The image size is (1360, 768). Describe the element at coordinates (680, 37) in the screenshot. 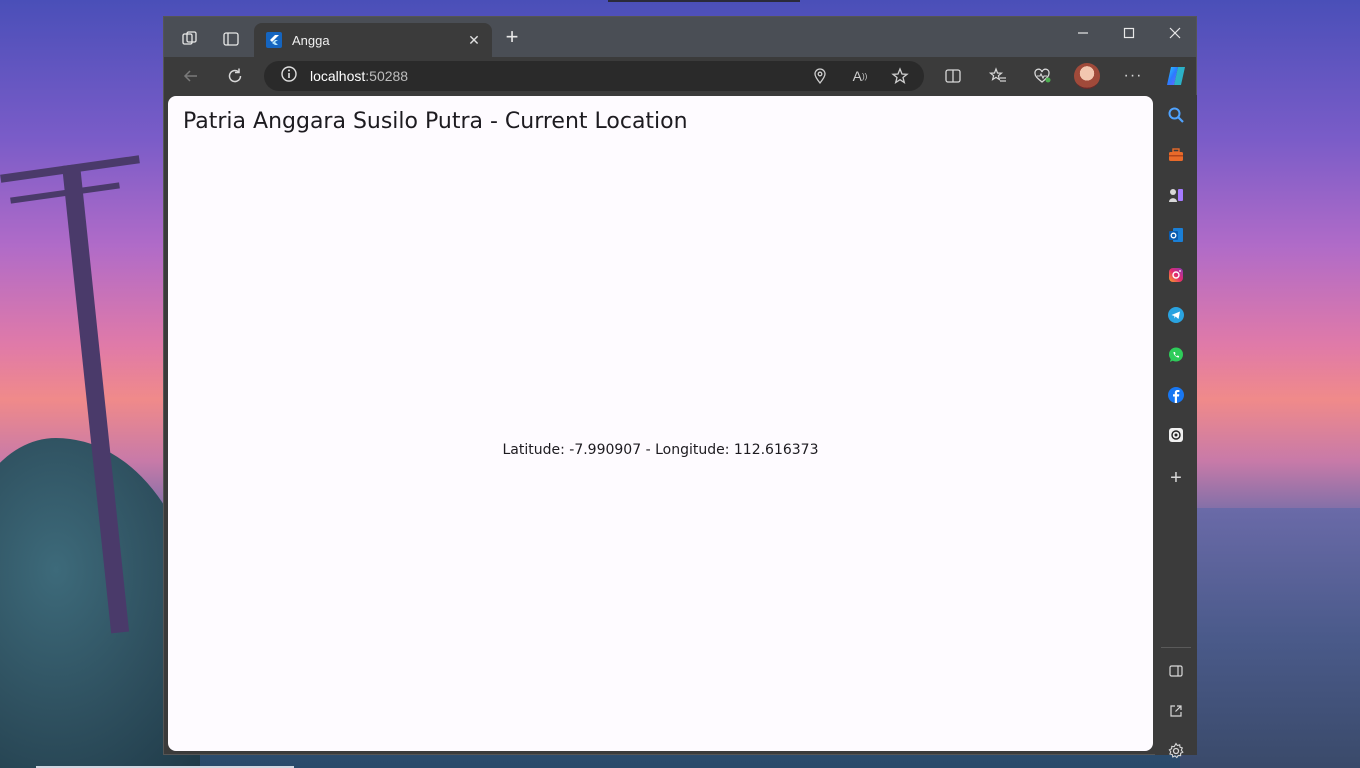

I see `tab-strip: Angga ✕ +` at that location.